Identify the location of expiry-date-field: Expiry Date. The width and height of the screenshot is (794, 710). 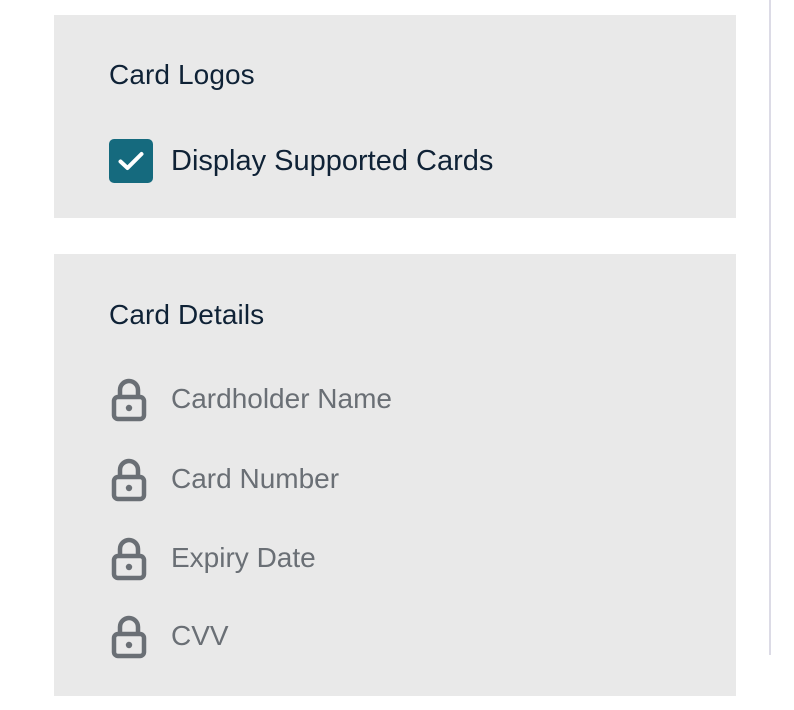
(212, 558).